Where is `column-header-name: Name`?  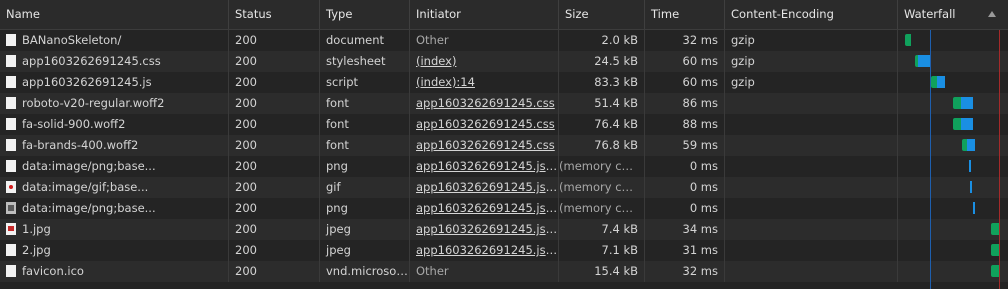 column-header-name: Name is located at coordinates (114, 14).